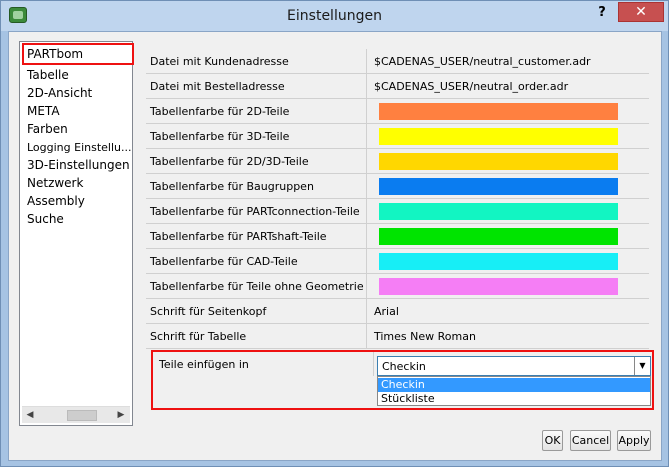  I want to click on setting-row-color-assemblies: Tabellenfarbe für Baugruppen, so click(397, 186).